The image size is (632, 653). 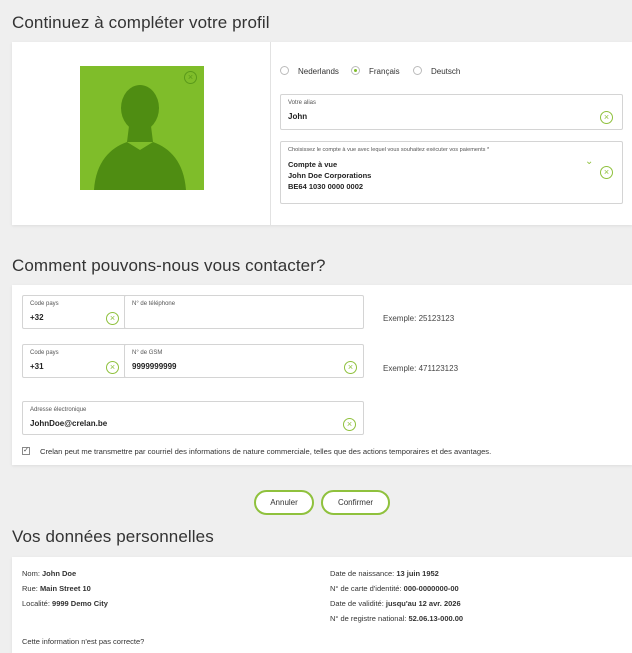 I want to click on alias-label: Votre alias, so click(x=302, y=103).